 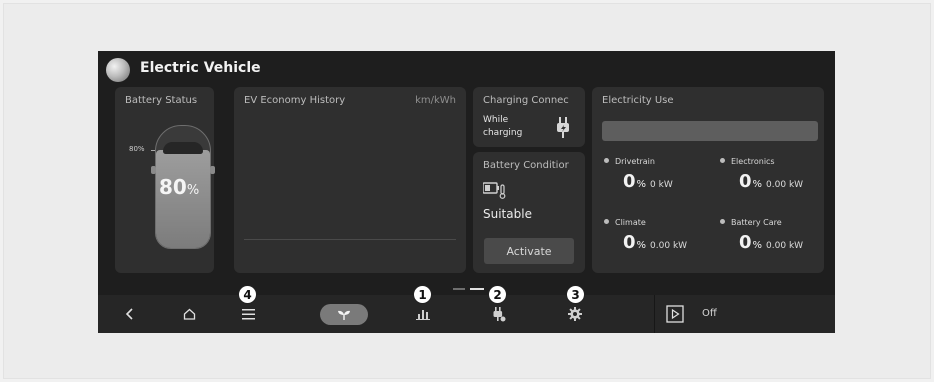 What do you see at coordinates (529, 251) in the screenshot?
I see `activate-button: Activate` at bounding box center [529, 251].